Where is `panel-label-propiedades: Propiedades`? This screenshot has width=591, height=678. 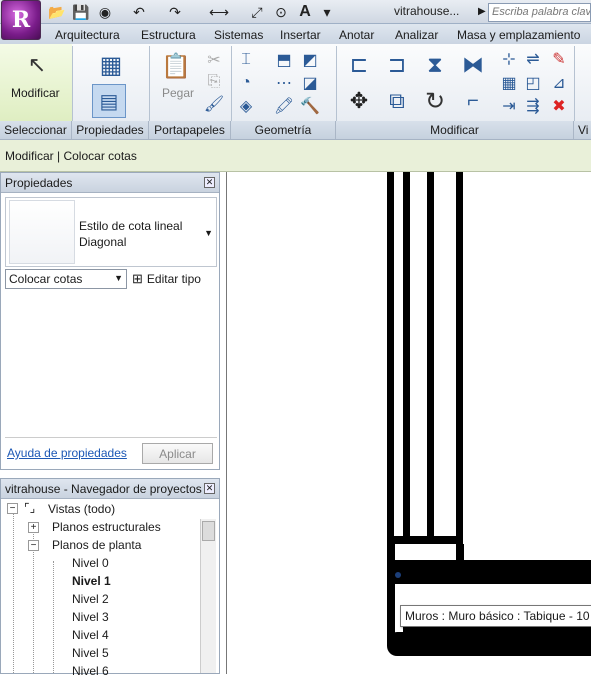 panel-label-propiedades: Propiedades is located at coordinates (110, 130).